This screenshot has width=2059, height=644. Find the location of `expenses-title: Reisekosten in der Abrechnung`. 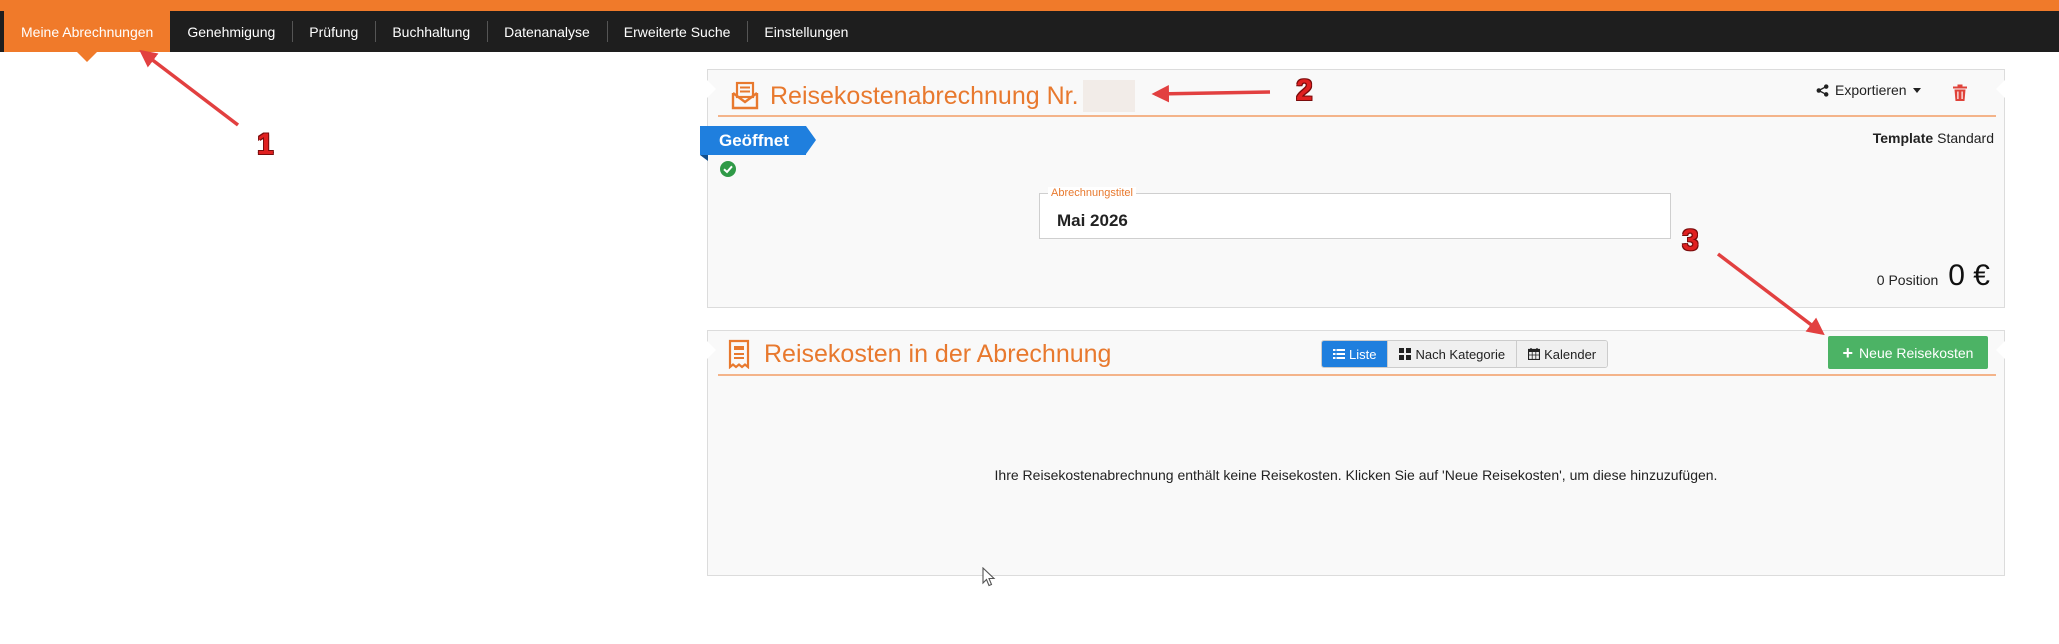

expenses-title: Reisekosten in der Abrechnung is located at coordinates (917, 354).